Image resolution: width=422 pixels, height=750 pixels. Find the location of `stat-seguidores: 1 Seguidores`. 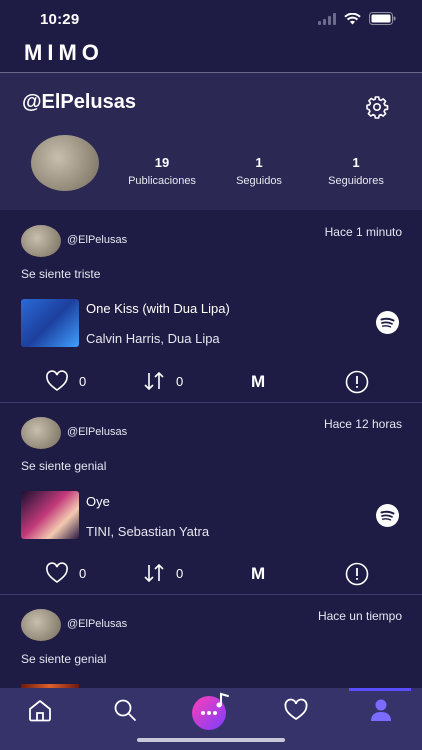

stat-seguidores: 1 Seguidores is located at coordinates (356, 171).